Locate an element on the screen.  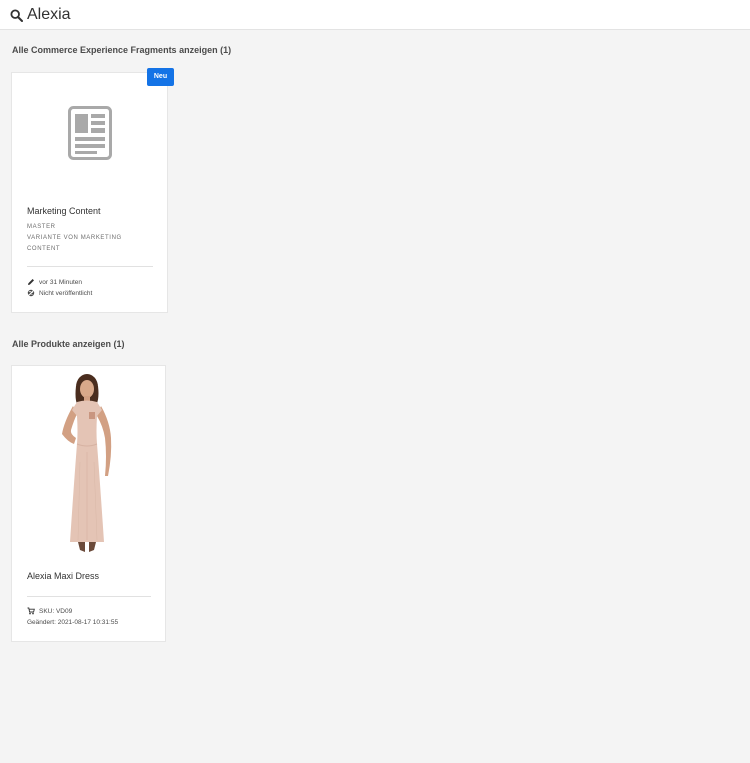
product-changed-text: Geändert: 2021-08-17 10:31:55 is located at coordinates (73, 622).